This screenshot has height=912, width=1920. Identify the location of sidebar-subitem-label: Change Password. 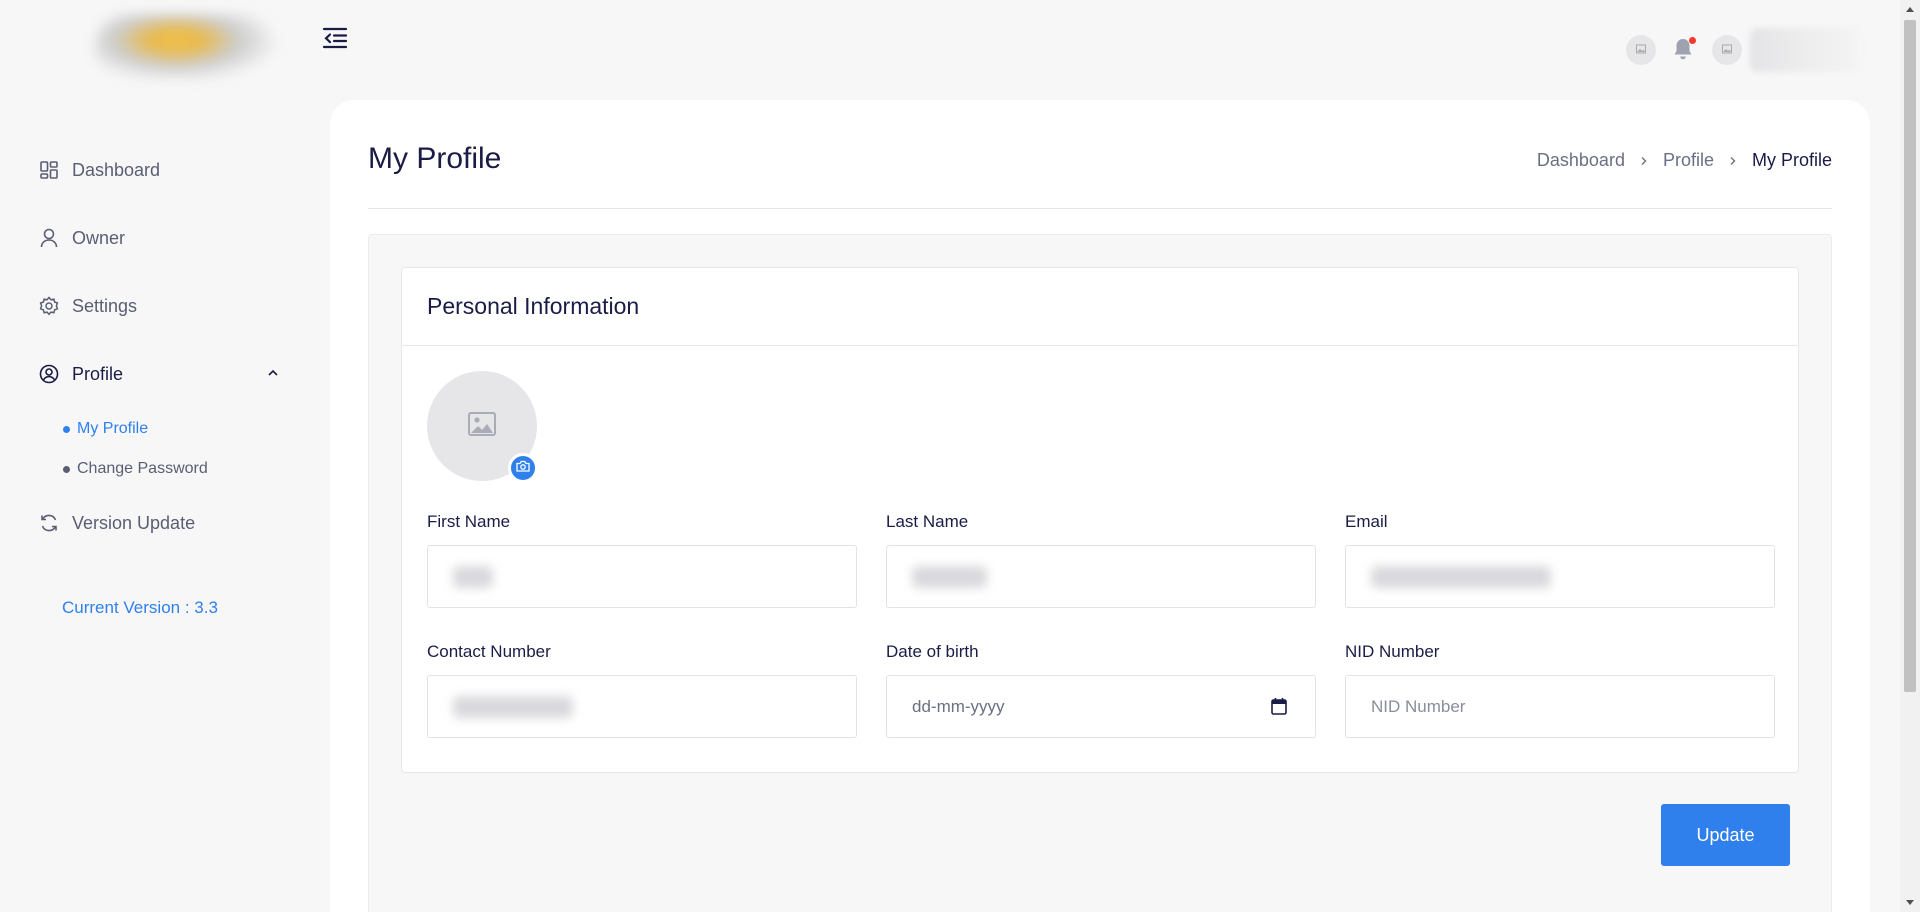
(142, 468).